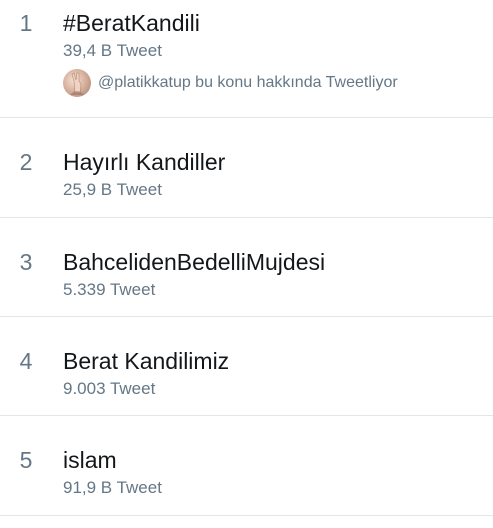 This screenshot has height=528, width=493. I want to click on trend-name: Hayırlı Kandiller, so click(144, 162).